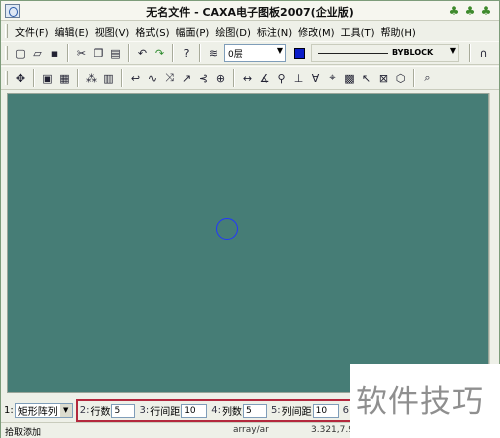 The height and width of the screenshot is (438, 500). I want to click on status-coordinates: 3.321,7.9, so click(332, 430).